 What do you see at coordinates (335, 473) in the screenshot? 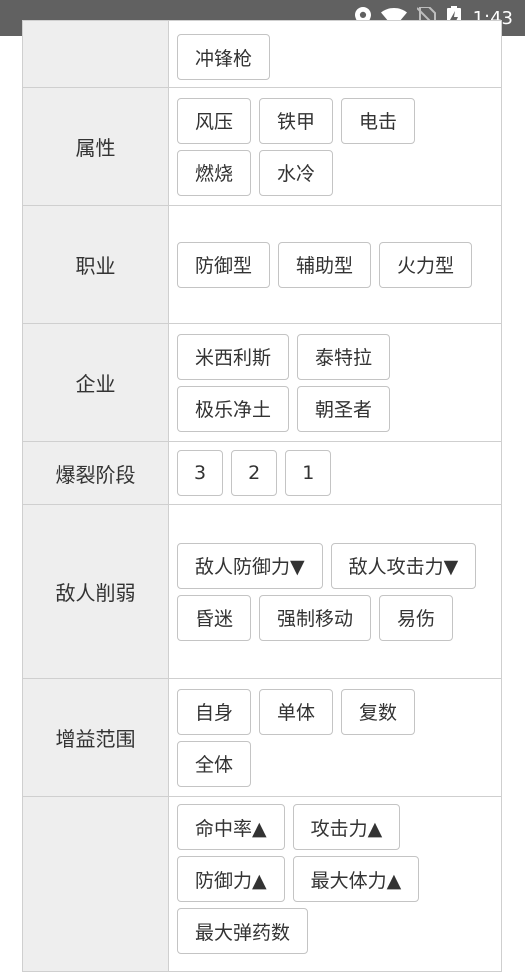
I see `burst-options: 3 2 1` at bounding box center [335, 473].